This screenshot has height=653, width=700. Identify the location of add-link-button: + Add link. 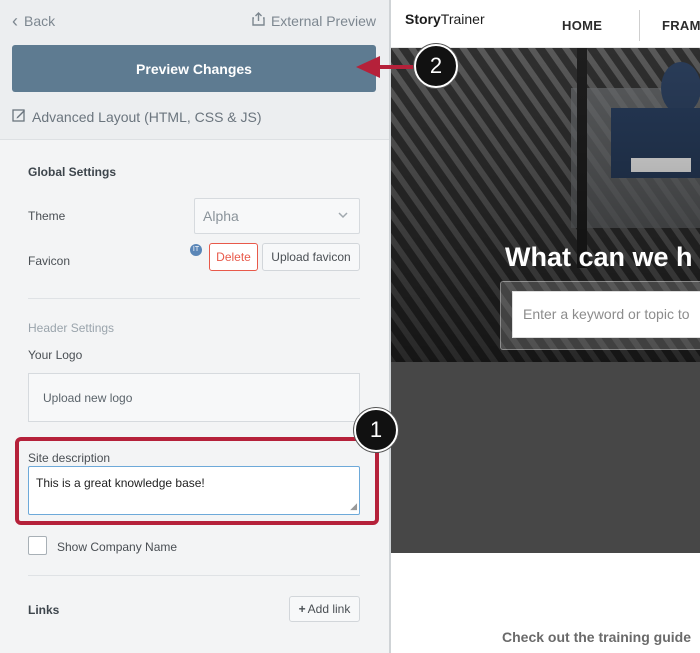
(324, 609).